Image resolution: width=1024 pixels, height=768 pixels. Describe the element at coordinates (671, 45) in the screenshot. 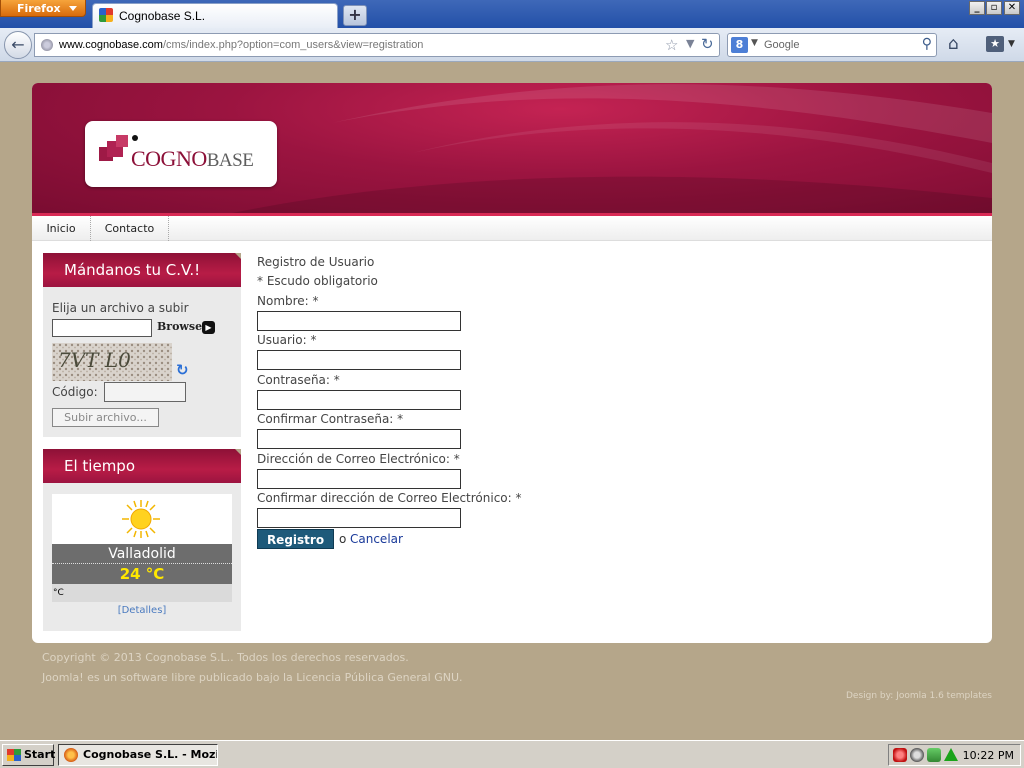

I see `bookmark-star-icon: ☆` at that location.